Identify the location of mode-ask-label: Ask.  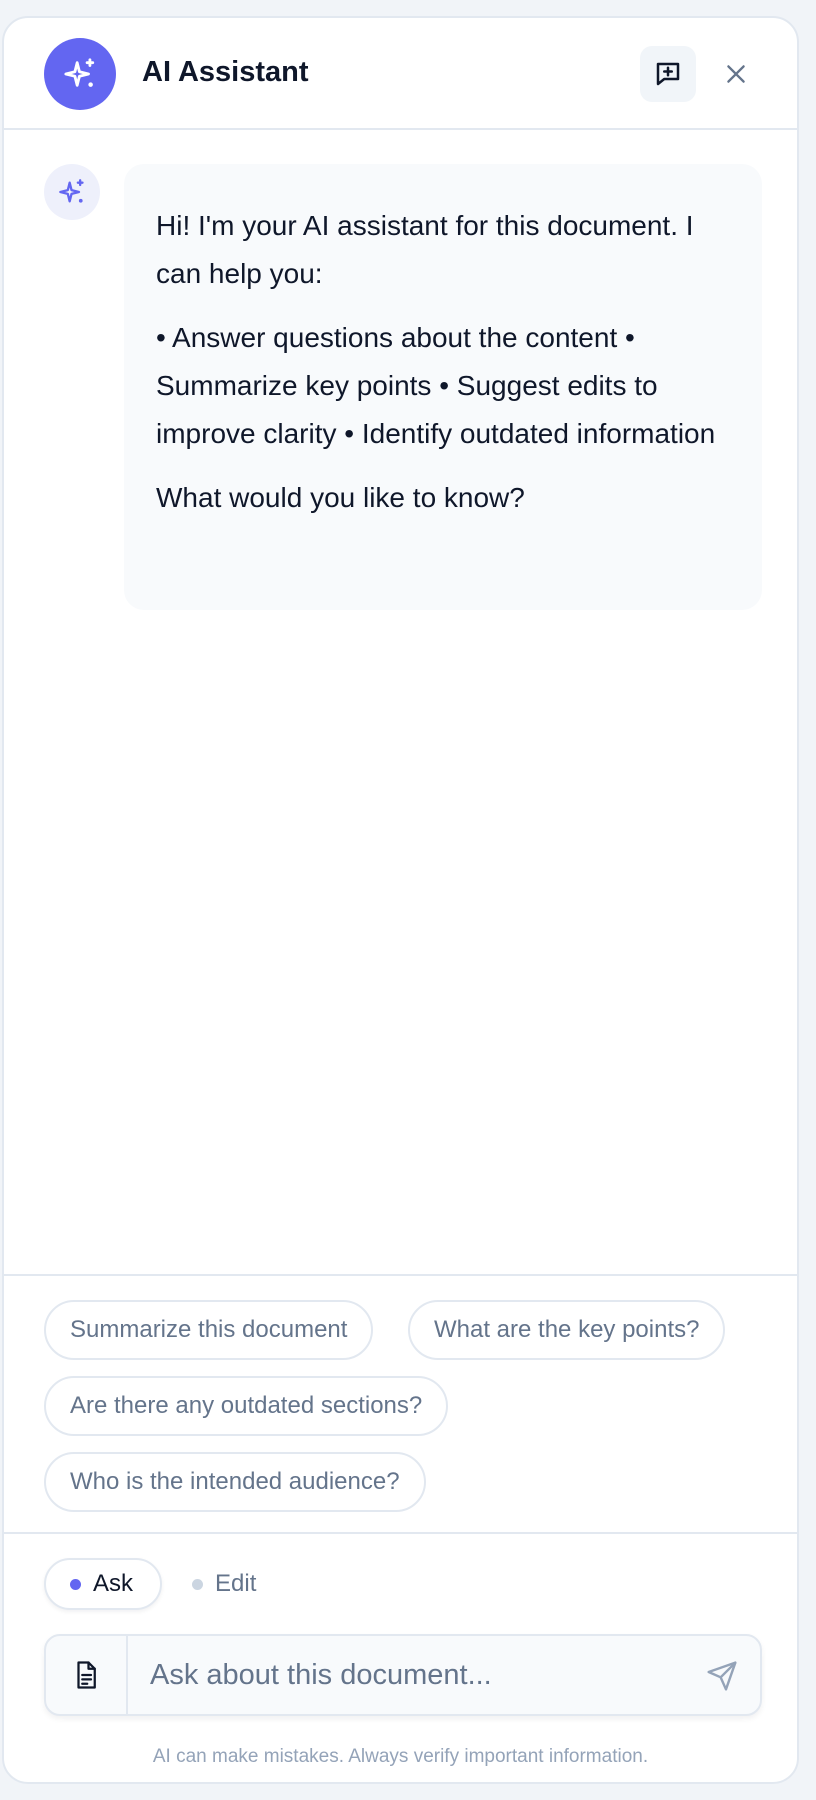
(113, 1583).